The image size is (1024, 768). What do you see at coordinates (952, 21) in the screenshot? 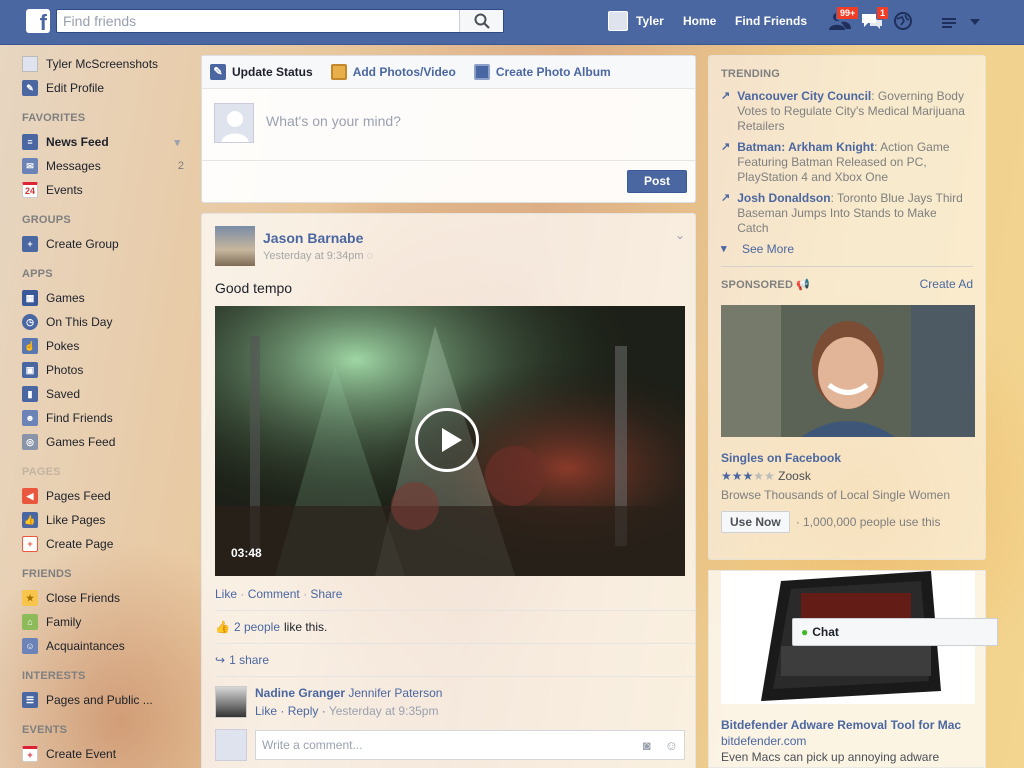
I see `privacy-shortcuts` at bounding box center [952, 21].